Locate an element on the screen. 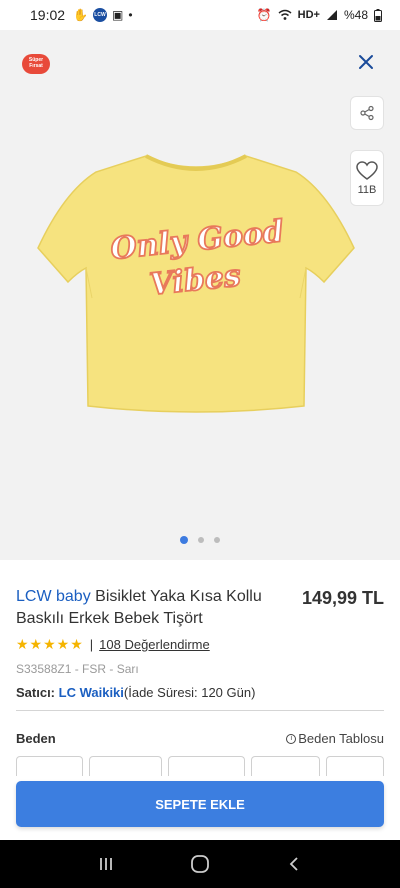  rating-row: ★★★★★ | 108 Değerlendirme is located at coordinates (200, 644).